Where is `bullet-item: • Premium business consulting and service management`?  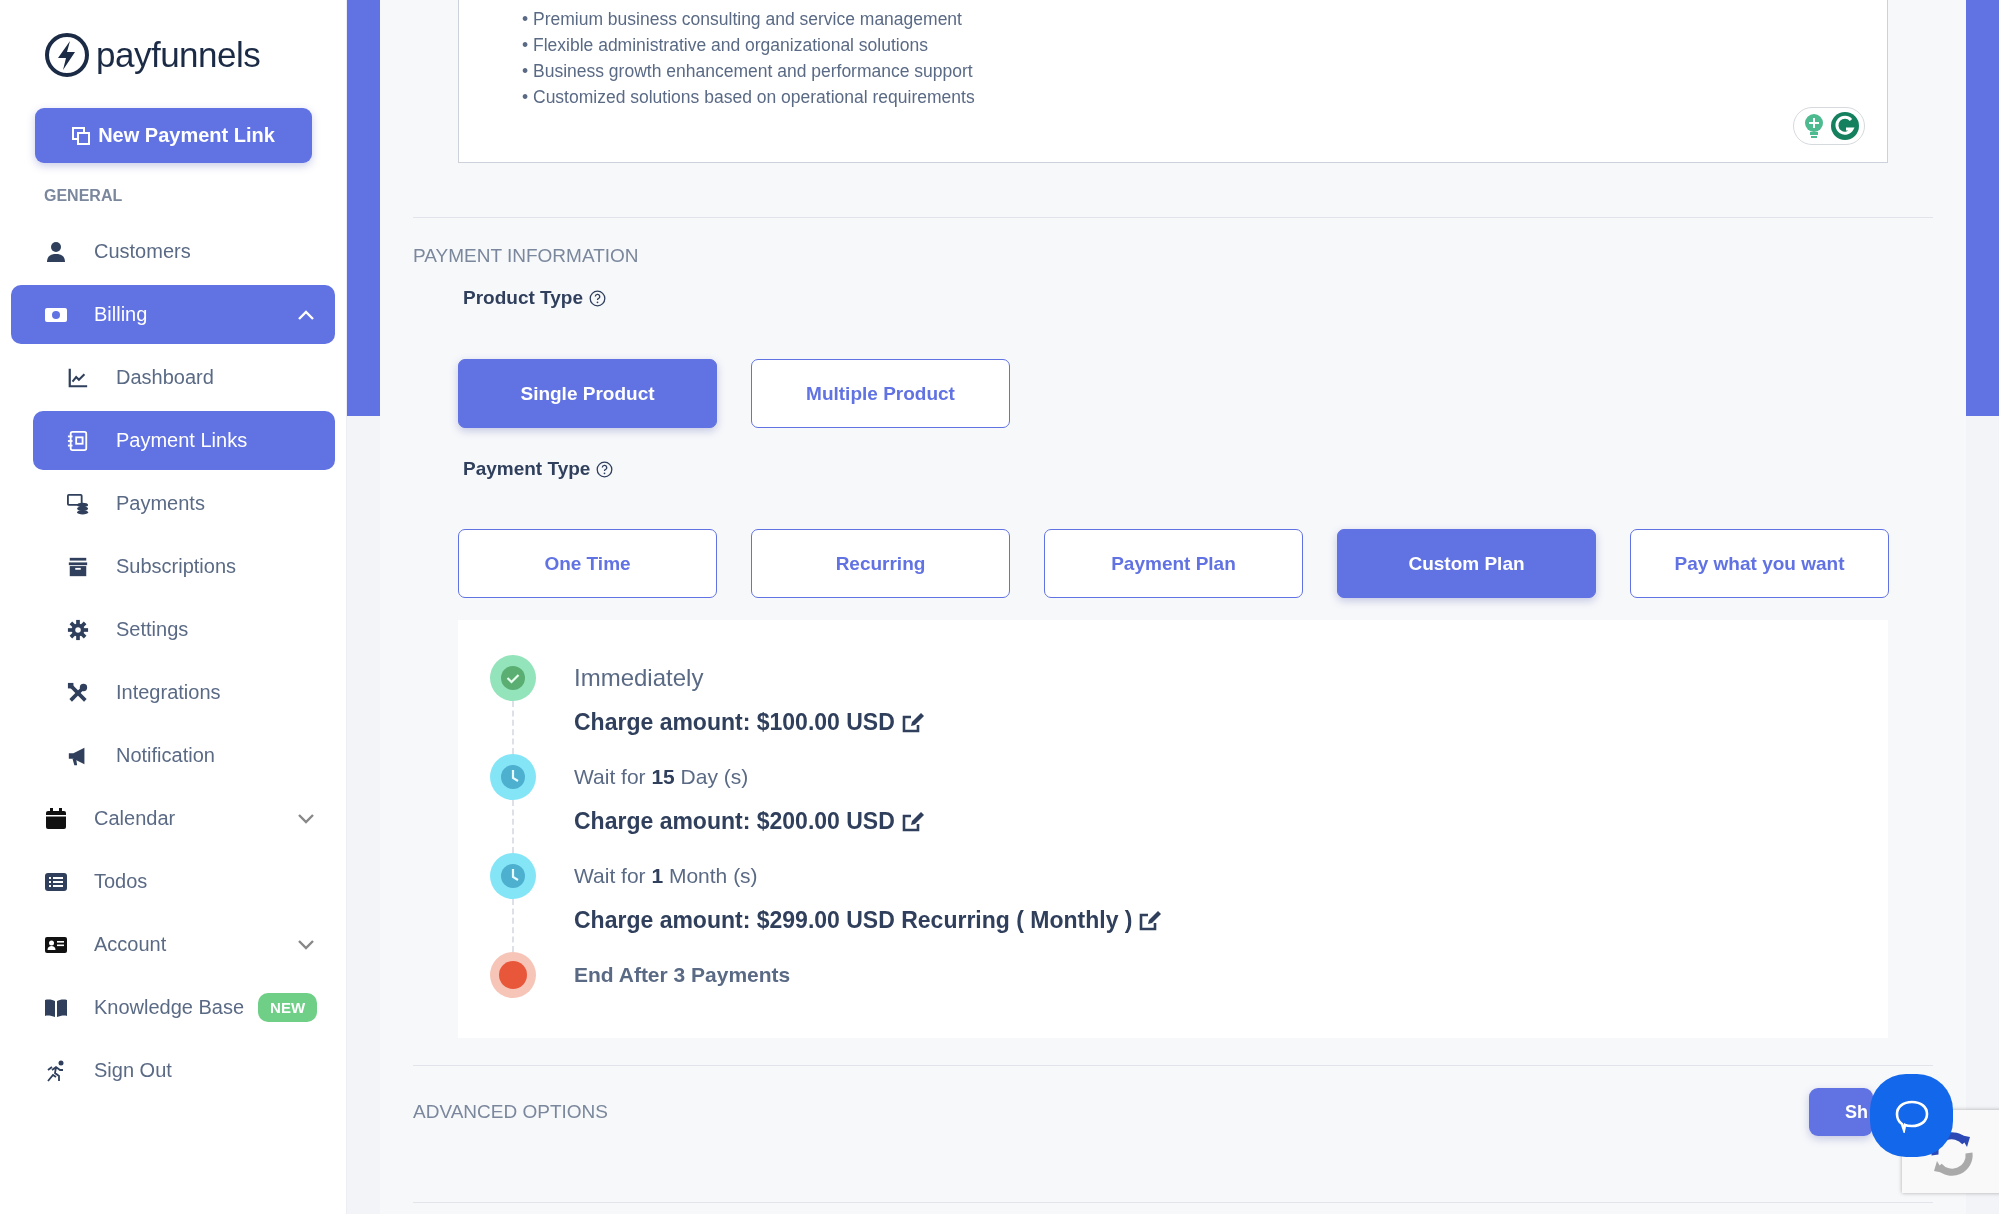 bullet-item: • Premium business consulting and service management is located at coordinates (742, 19).